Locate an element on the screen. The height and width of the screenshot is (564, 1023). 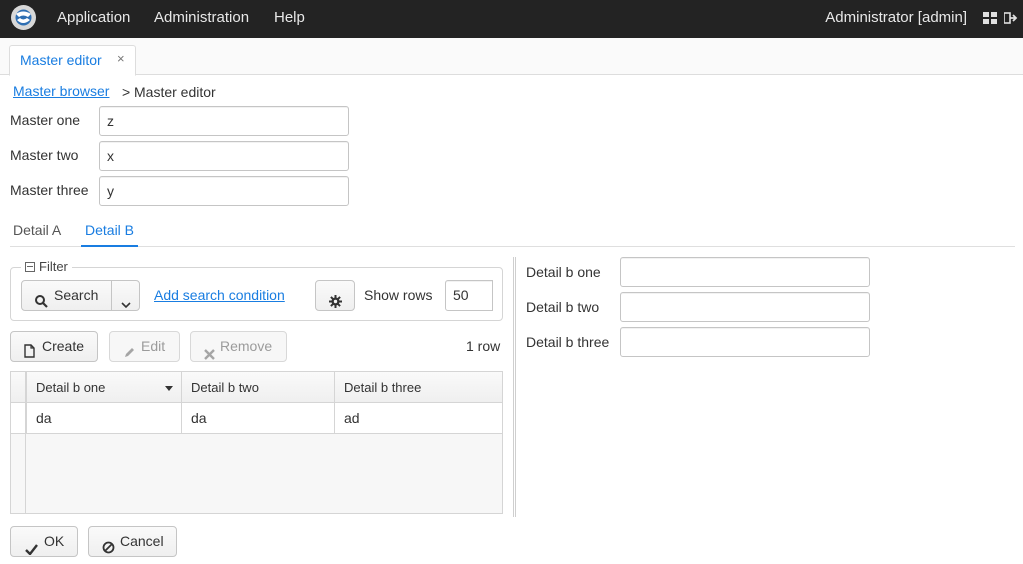
ok-button: OK is located at coordinates (44, 541).